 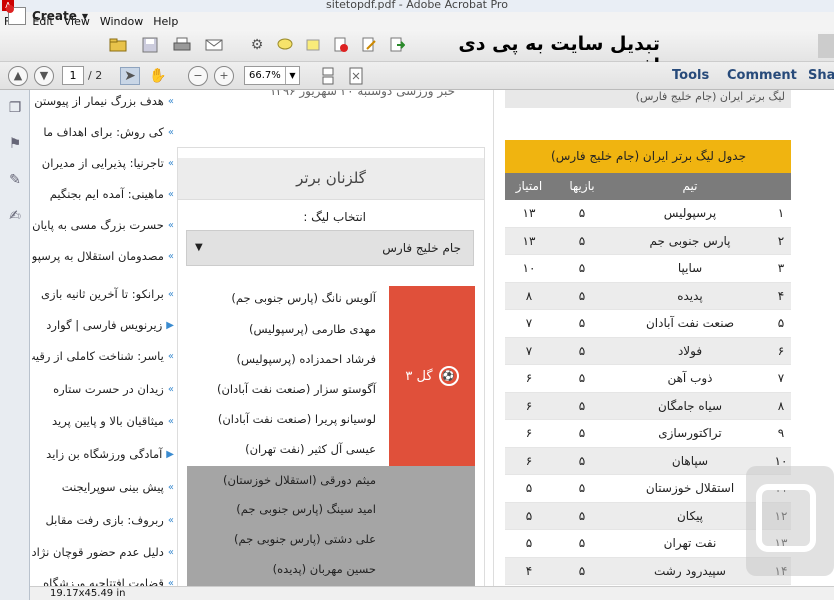 What do you see at coordinates (15, 109) in the screenshot?
I see `page-thumbnails-icon: ❐` at bounding box center [15, 109].